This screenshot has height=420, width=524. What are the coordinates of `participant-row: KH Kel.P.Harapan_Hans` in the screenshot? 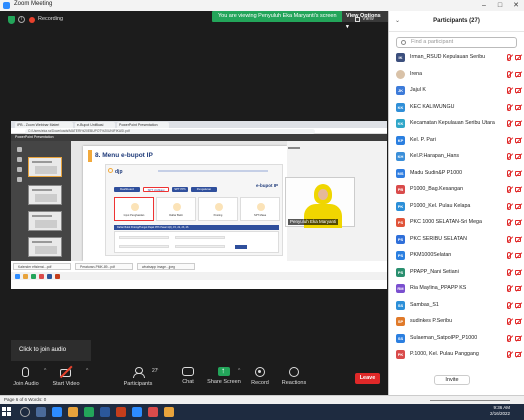 It's located at (456, 157).